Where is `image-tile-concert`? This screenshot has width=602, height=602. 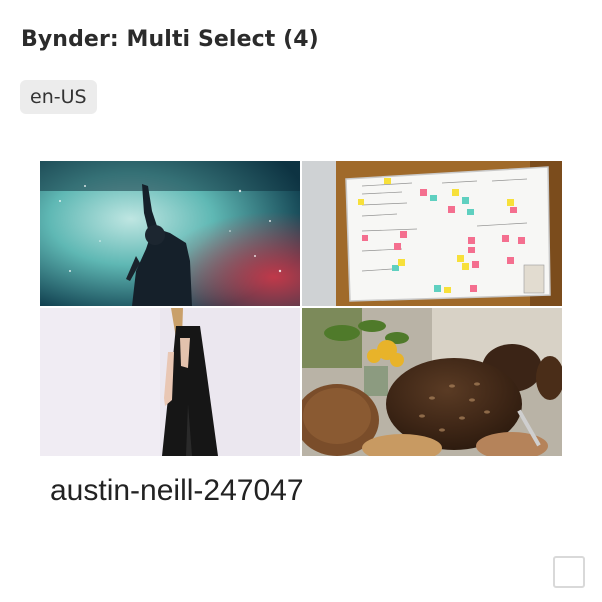 image-tile-concert is located at coordinates (170, 233).